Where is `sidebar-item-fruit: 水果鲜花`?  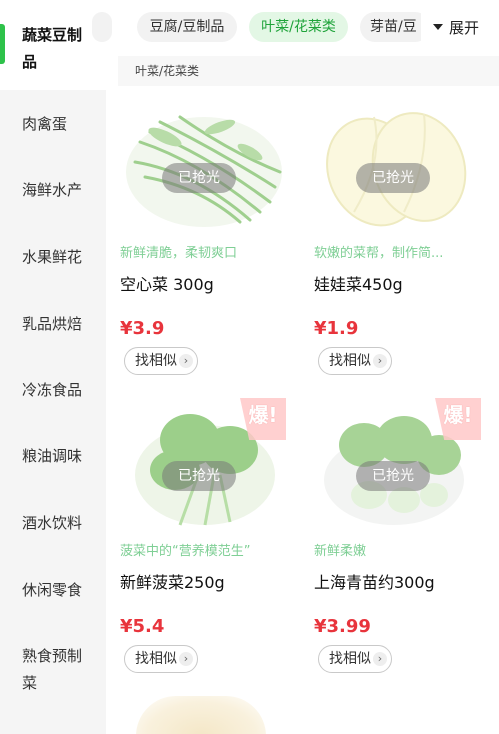 sidebar-item-fruit: 水果鲜花 is located at coordinates (53, 257).